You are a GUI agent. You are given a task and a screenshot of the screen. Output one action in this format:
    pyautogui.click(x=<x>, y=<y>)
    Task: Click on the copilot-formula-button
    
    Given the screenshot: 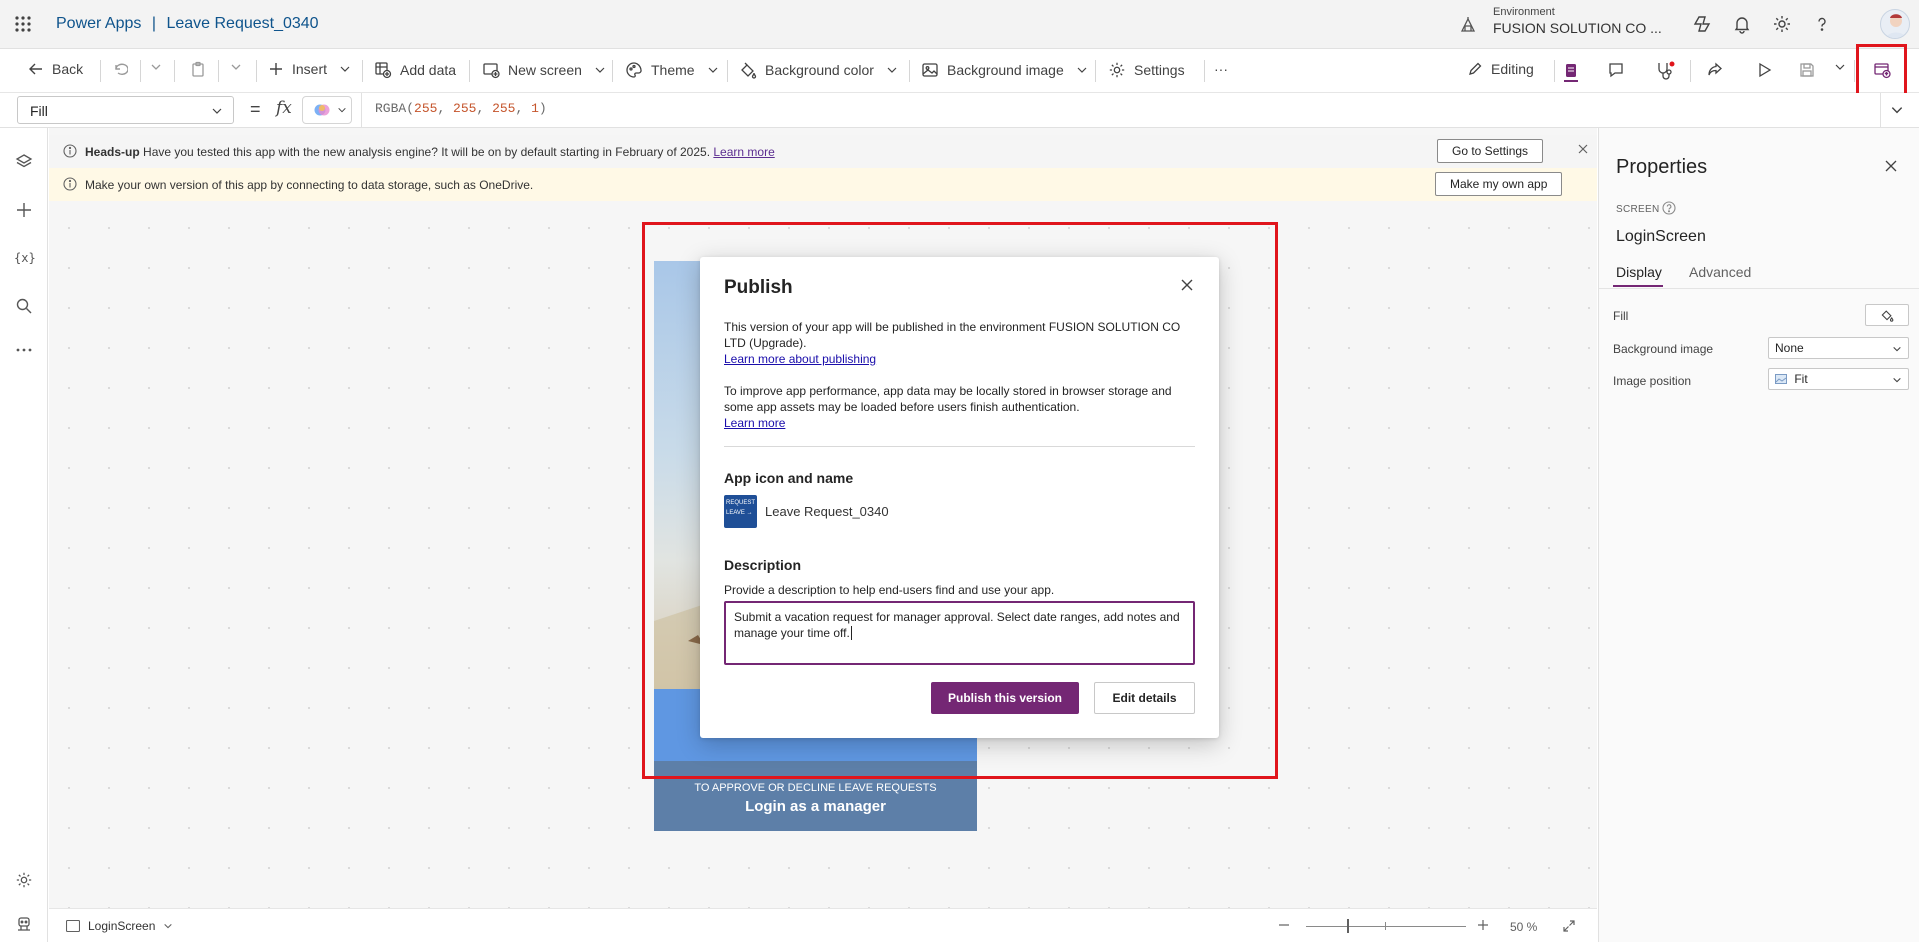 What is the action you would take?
    pyautogui.click(x=327, y=110)
    